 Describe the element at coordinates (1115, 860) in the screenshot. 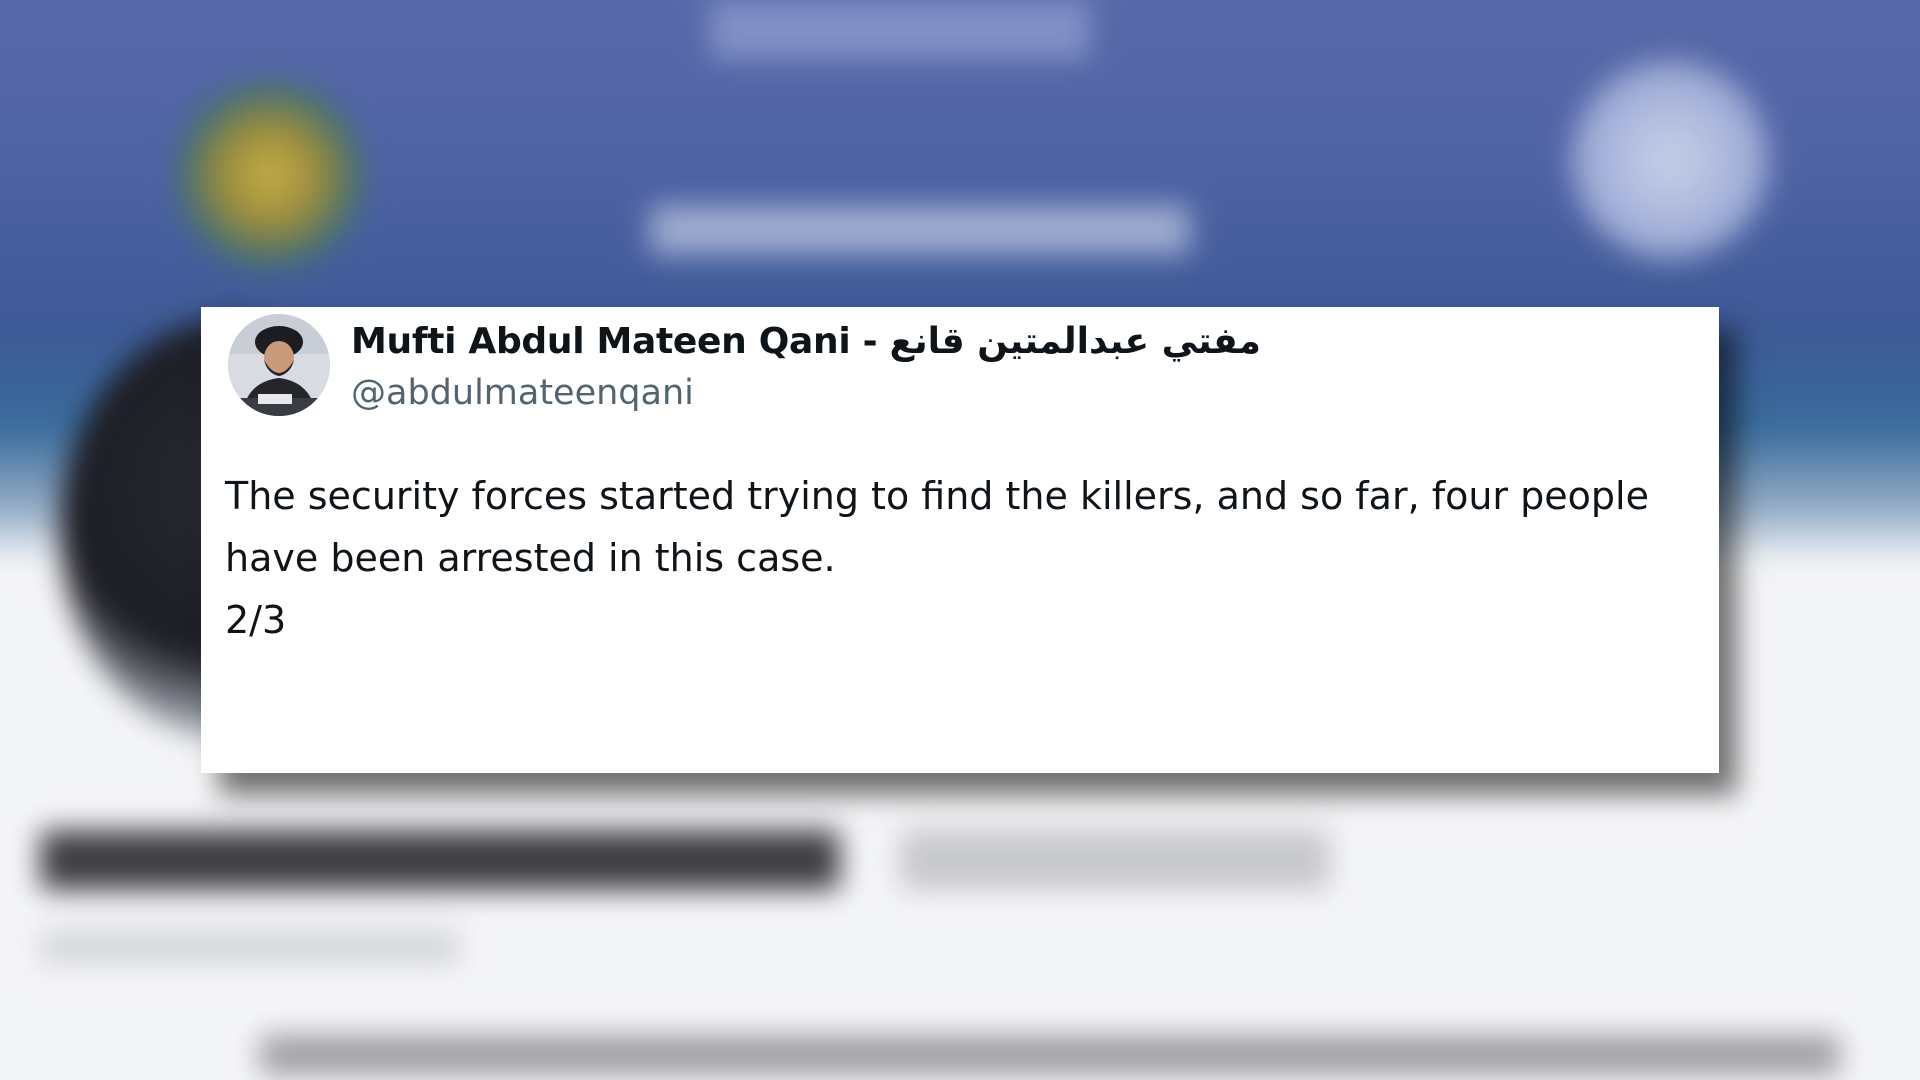

I see `profile-name-arabic-blurred` at that location.